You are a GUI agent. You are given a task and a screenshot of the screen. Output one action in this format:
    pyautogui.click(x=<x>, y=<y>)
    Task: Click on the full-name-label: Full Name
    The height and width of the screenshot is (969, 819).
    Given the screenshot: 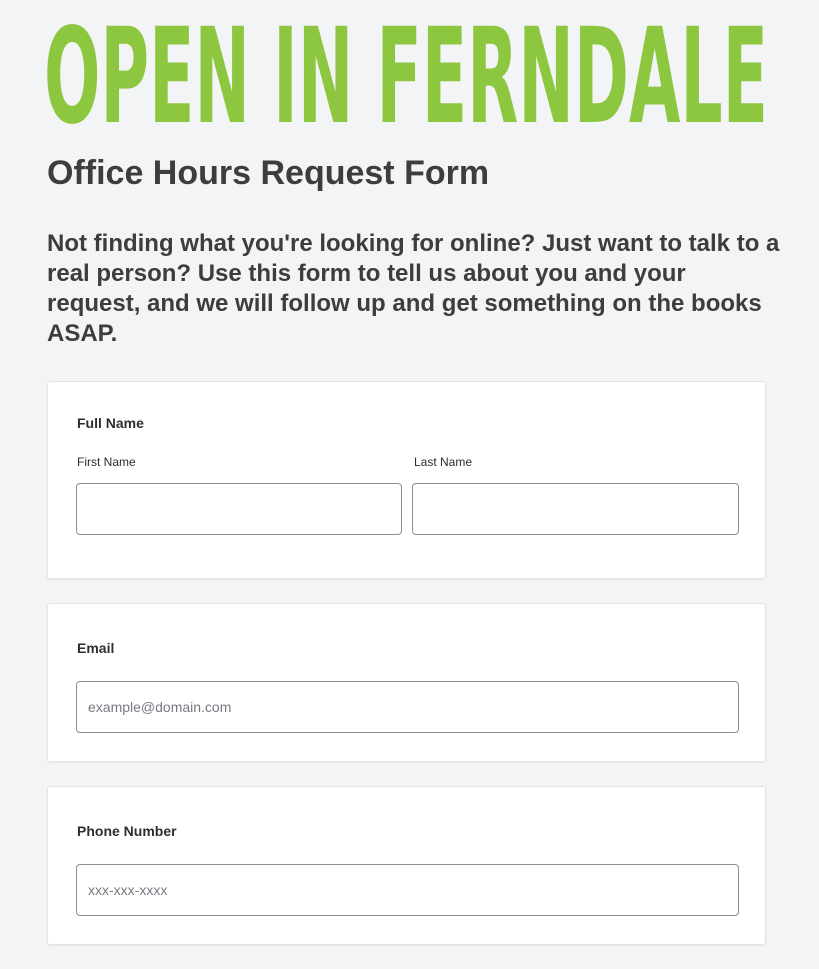 What is the action you would take?
    pyautogui.click(x=110, y=423)
    